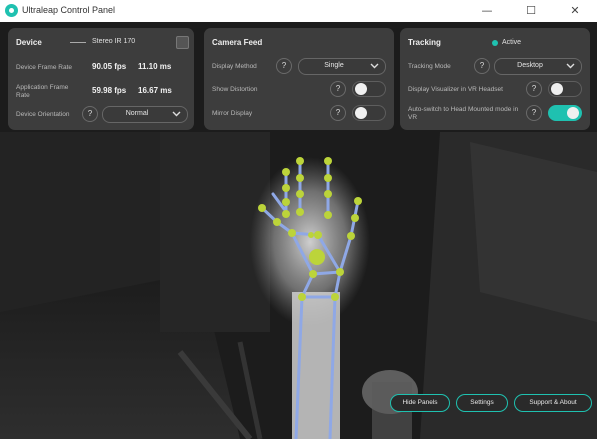  I want to click on show-distortion-toggle, so click(369, 89).